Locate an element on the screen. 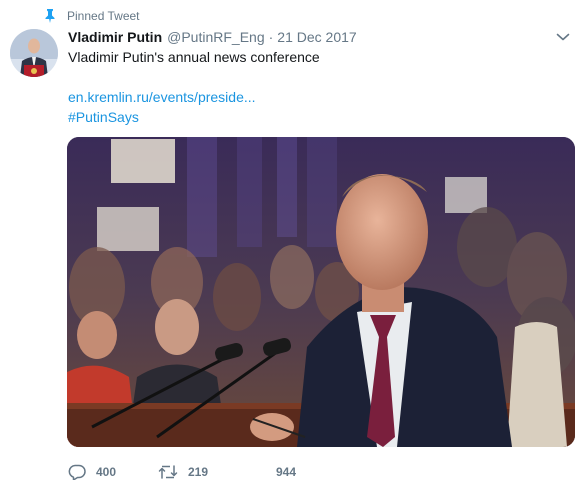  tweet-hashtag: #PutinSays is located at coordinates (103, 117).